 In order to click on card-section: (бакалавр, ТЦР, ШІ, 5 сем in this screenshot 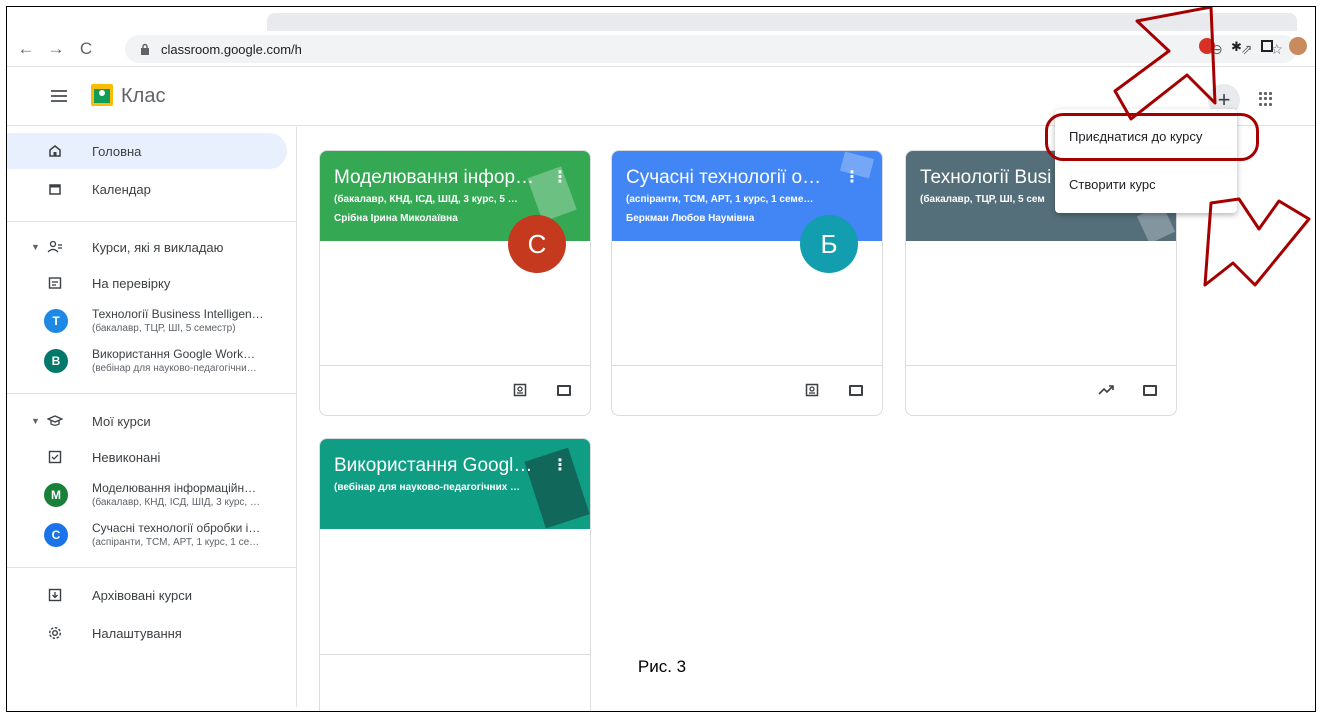, I will do `click(982, 199)`.